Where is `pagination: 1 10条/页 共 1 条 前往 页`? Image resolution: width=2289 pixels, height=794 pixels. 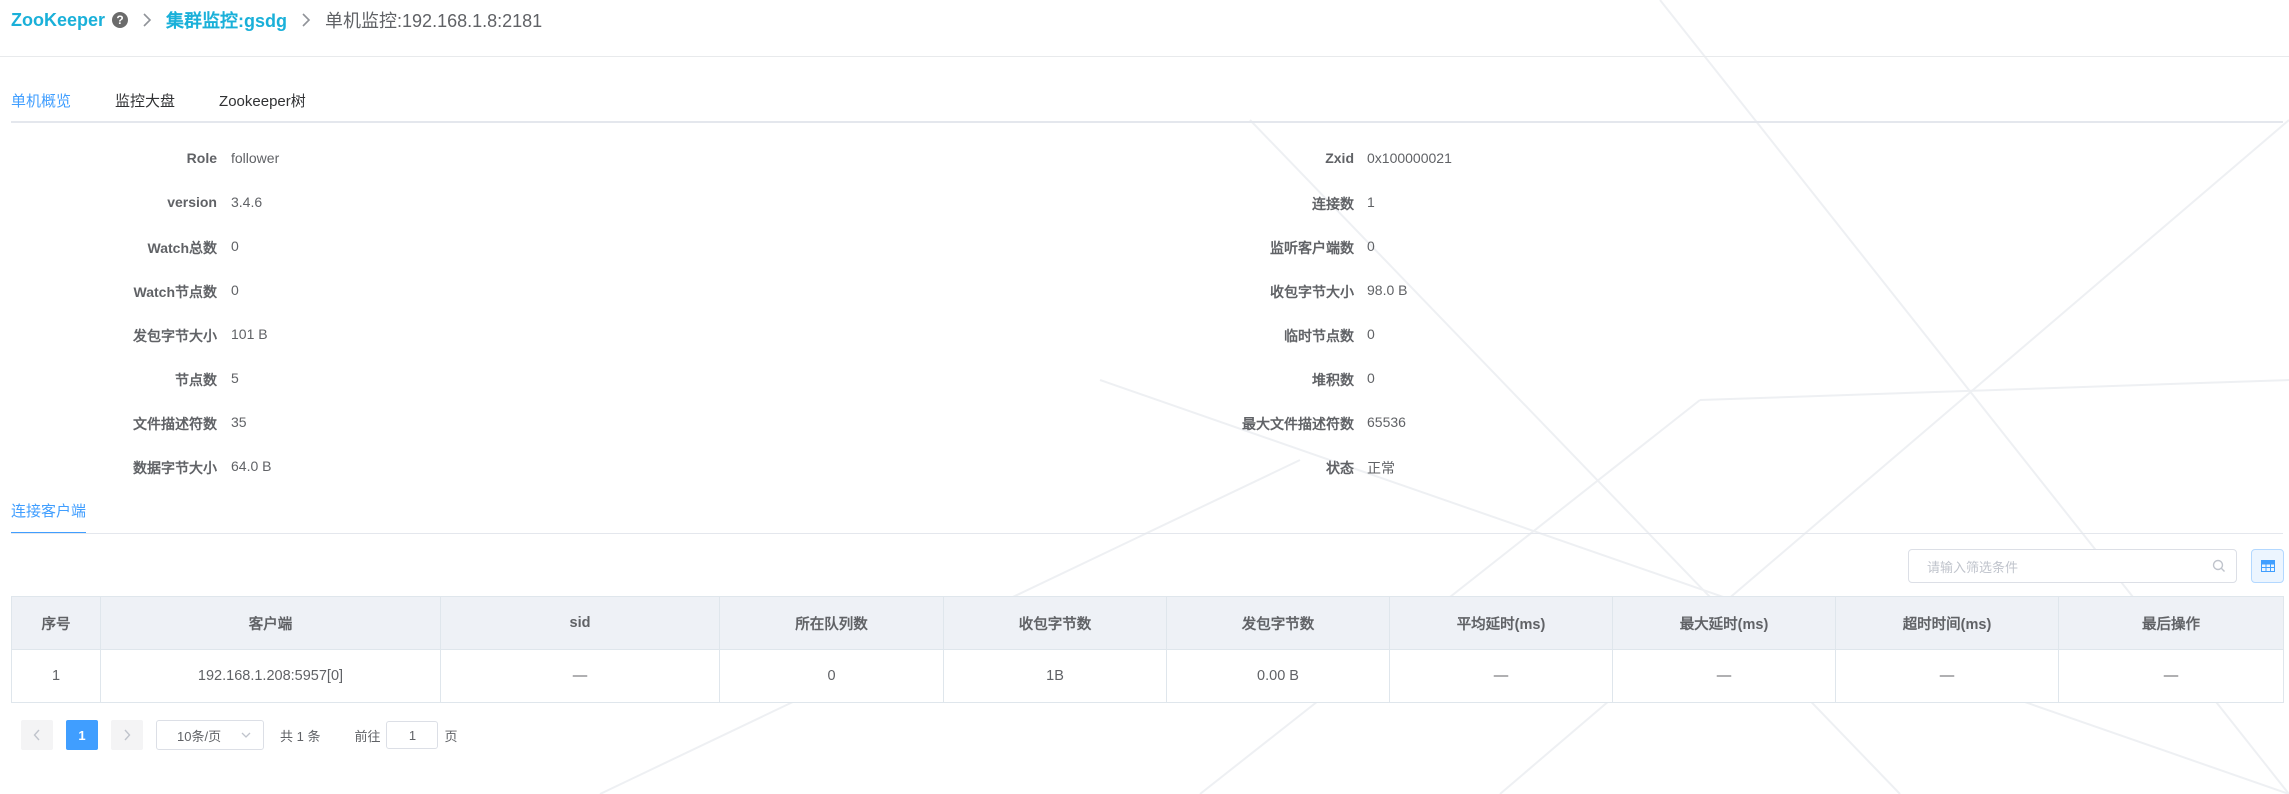 pagination: 1 10条/页 共 1 条 前往 页 is located at coordinates (239, 735).